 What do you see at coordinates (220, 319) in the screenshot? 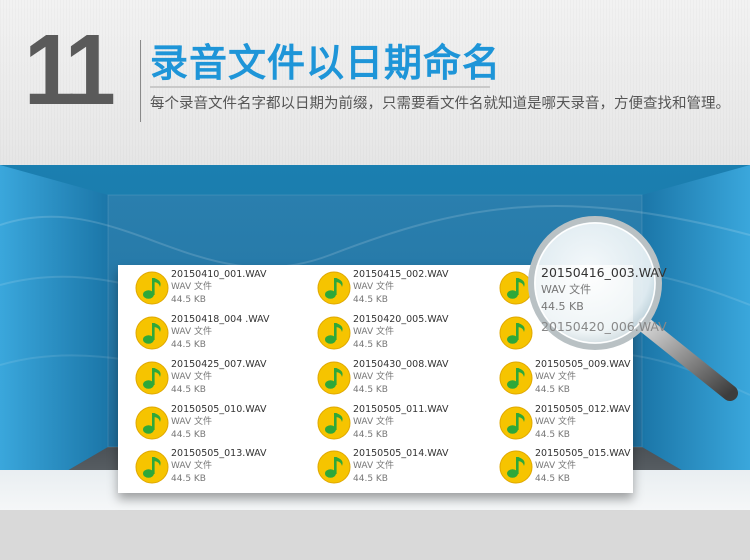
I see `file-name: 20150418_004 .WAV` at bounding box center [220, 319].